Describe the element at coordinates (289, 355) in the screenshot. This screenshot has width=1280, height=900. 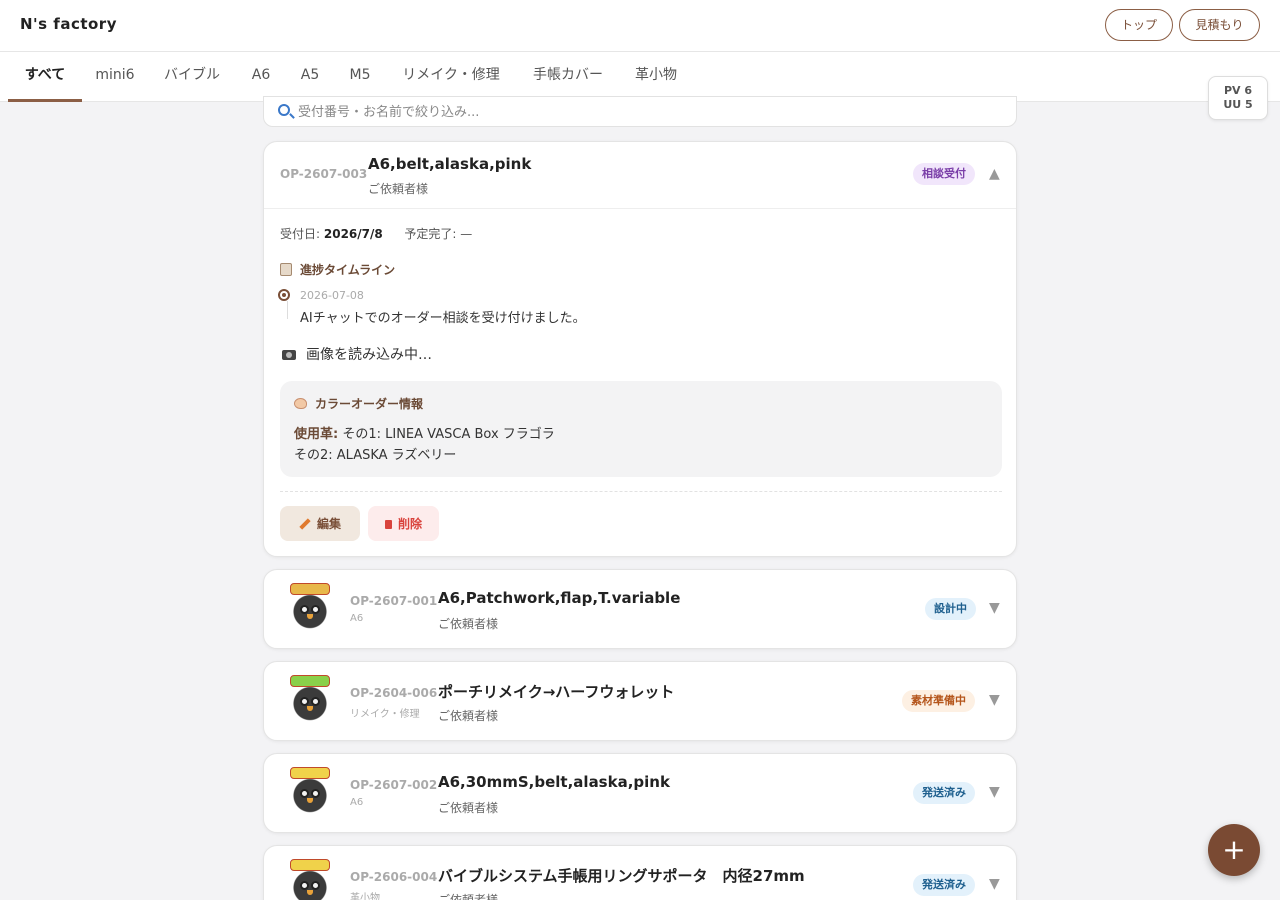
I see `camera-icon` at that location.